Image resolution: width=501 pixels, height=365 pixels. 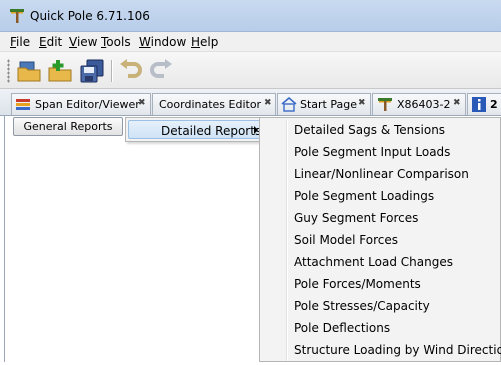 What do you see at coordinates (250, 70) in the screenshot?
I see `toolbar` at bounding box center [250, 70].